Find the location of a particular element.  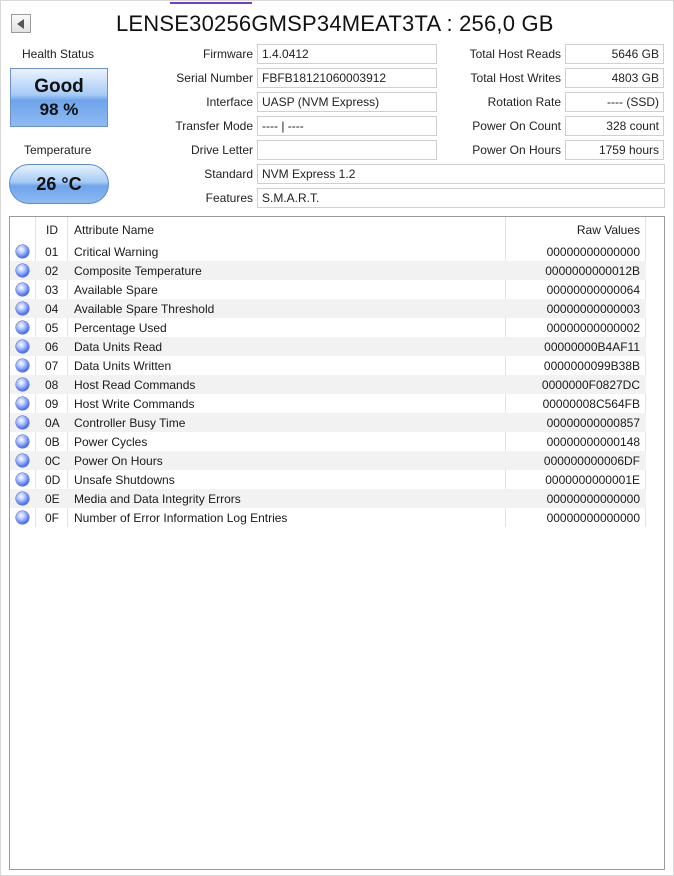

attribute-name: Controller Busy Time is located at coordinates (130, 423).